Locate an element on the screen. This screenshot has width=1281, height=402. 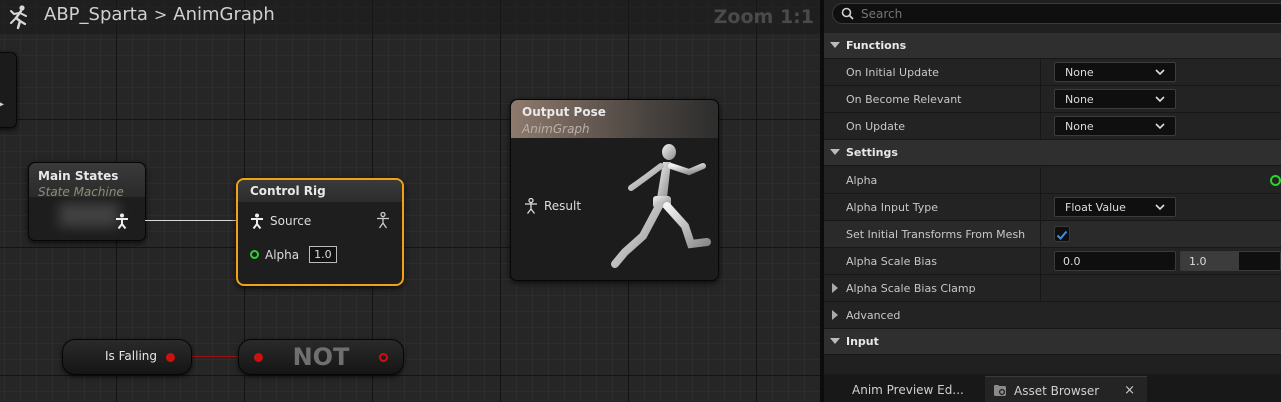
alpha-scale-bias-max-input: 1.0 is located at coordinates (1230, 261).